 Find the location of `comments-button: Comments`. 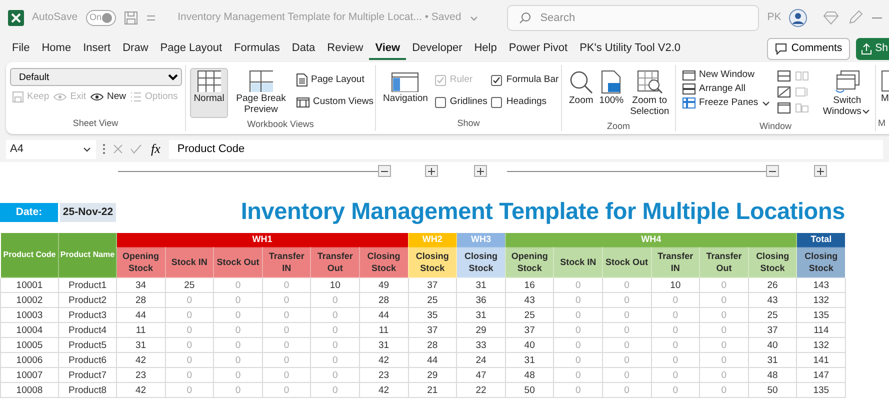

comments-button: Comments is located at coordinates (808, 49).